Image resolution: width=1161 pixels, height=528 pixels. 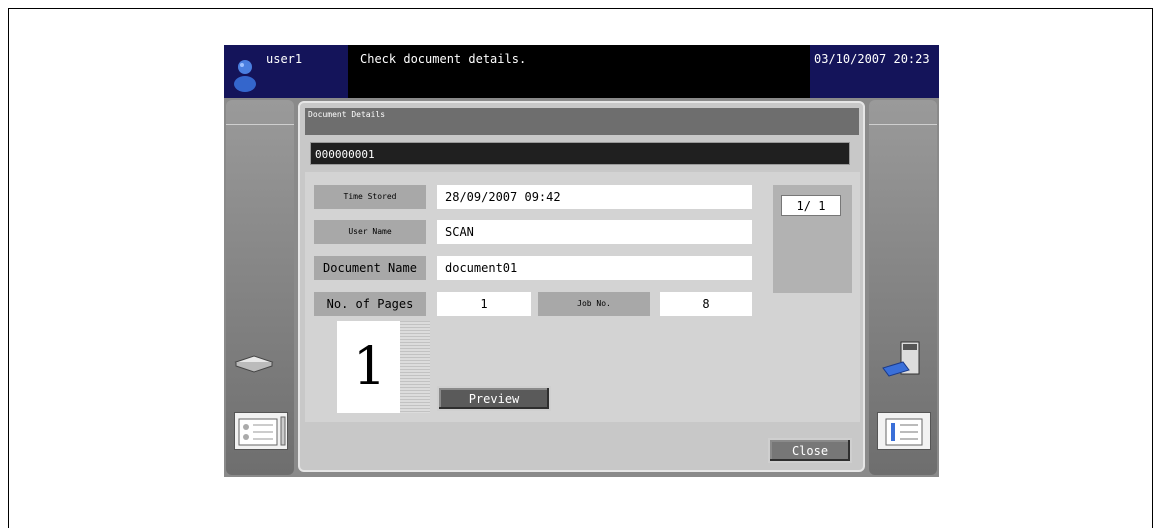 I want to click on job-number-label: Job No., so click(x=594, y=304).